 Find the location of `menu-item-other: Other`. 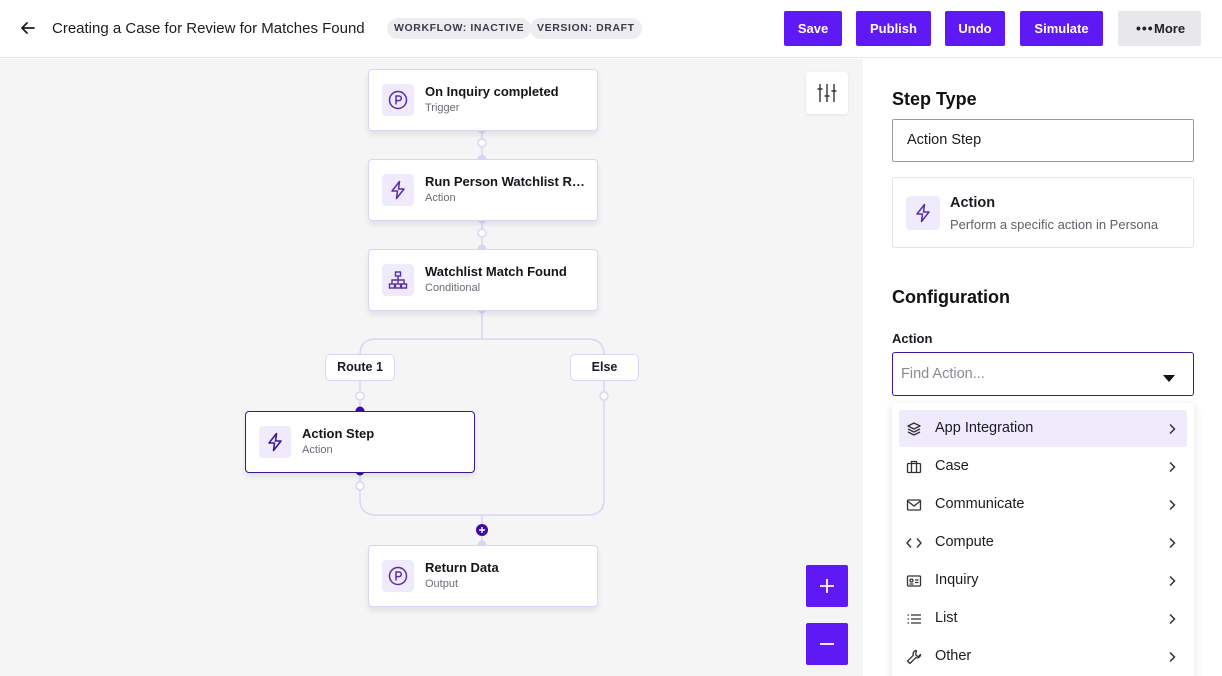

menu-item-other: Other is located at coordinates (1043, 656).